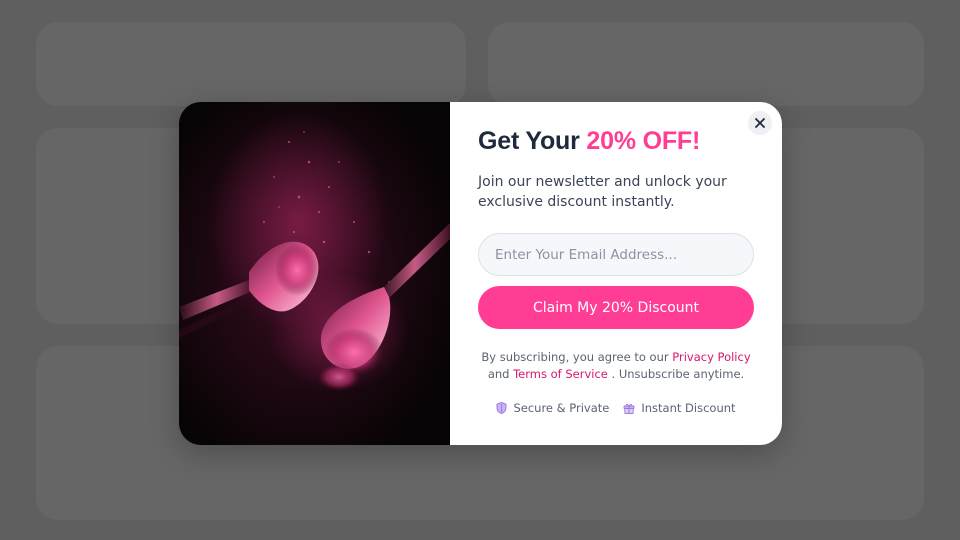 The height and width of the screenshot is (540, 960). What do you see at coordinates (560, 374) in the screenshot?
I see `terms-of-service-link: Terms of Service` at bounding box center [560, 374].